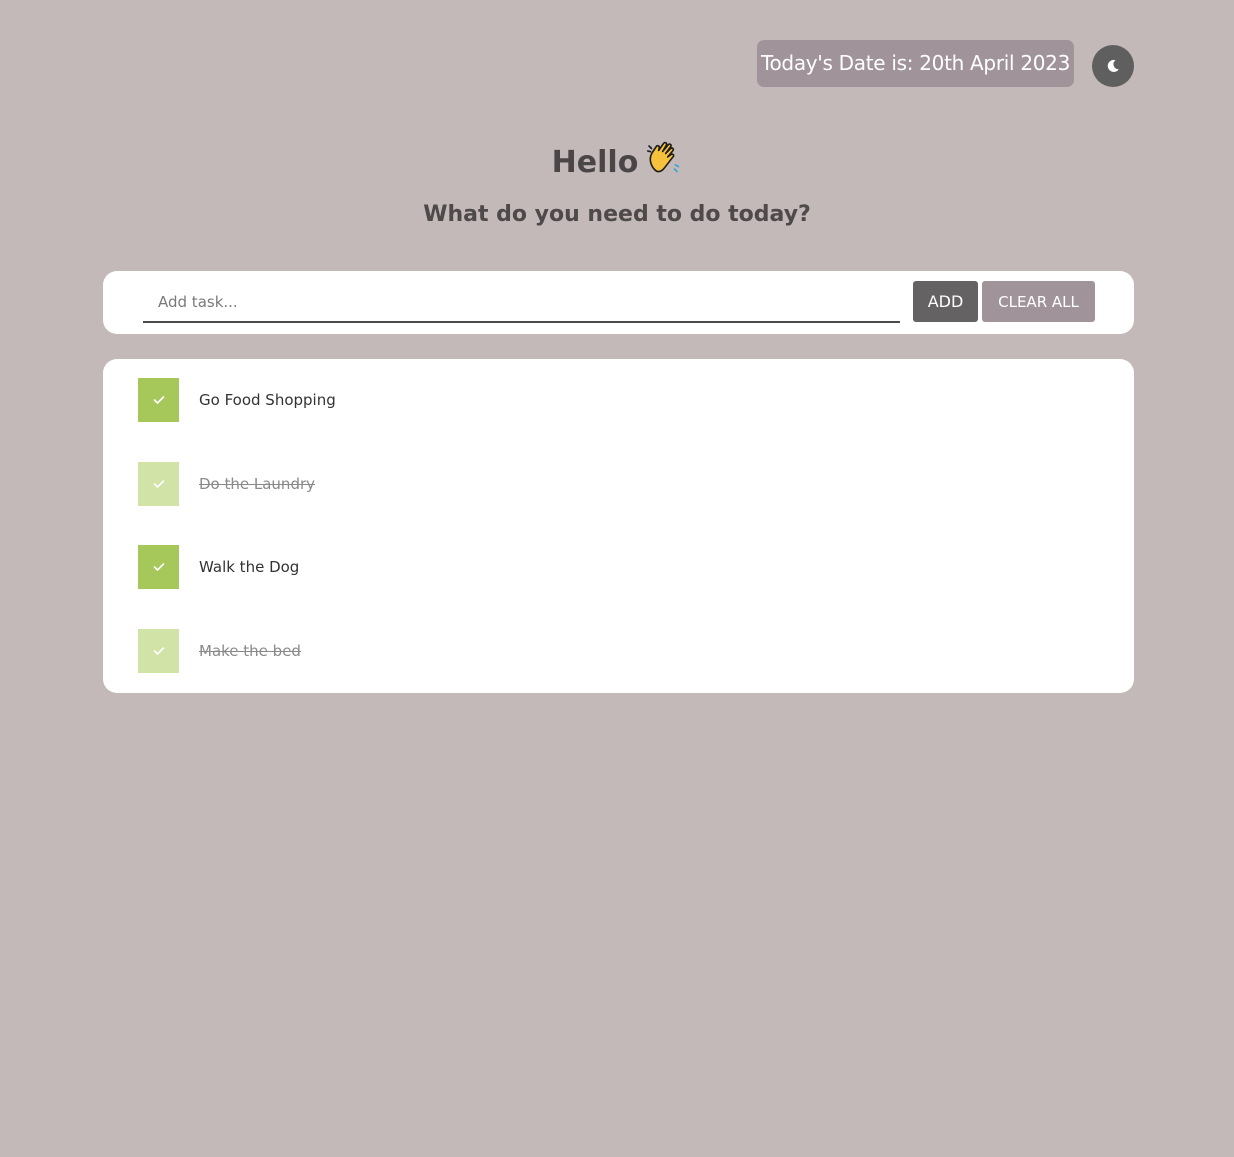  Describe the element at coordinates (915, 63) in the screenshot. I see `date-badge: Today's Date is: 20th April 2023` at that location.